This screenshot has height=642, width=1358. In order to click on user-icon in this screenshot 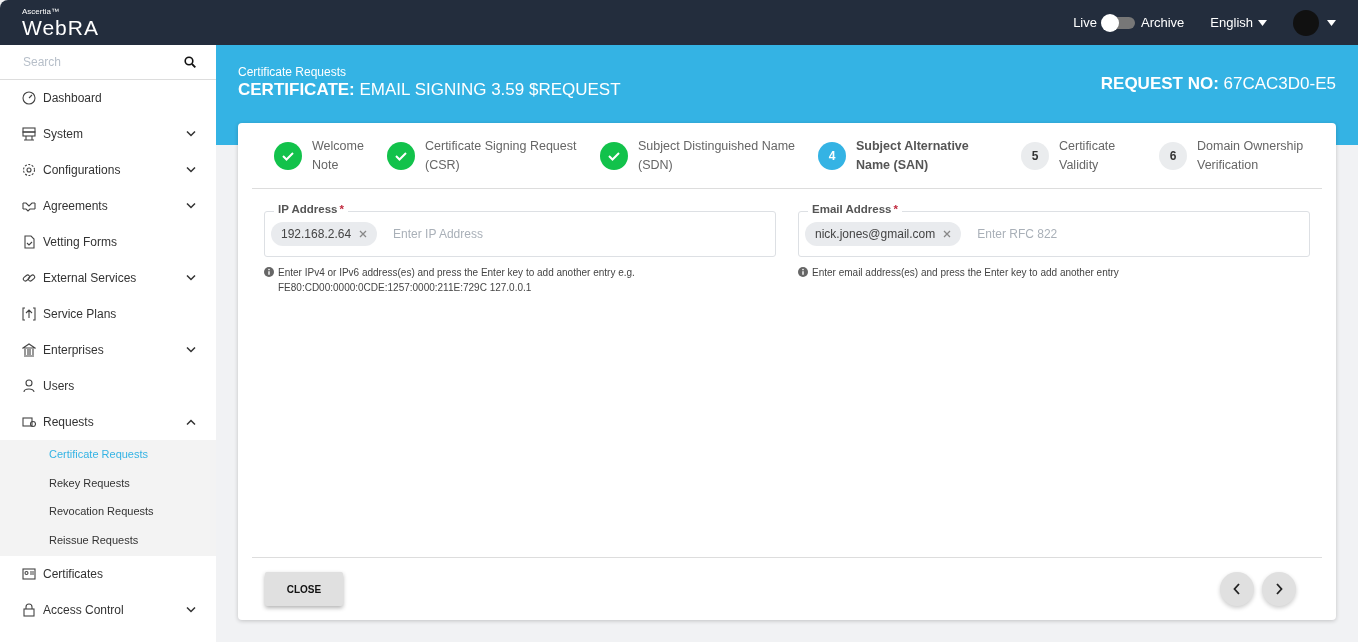, I will do `click(29, 386)`.